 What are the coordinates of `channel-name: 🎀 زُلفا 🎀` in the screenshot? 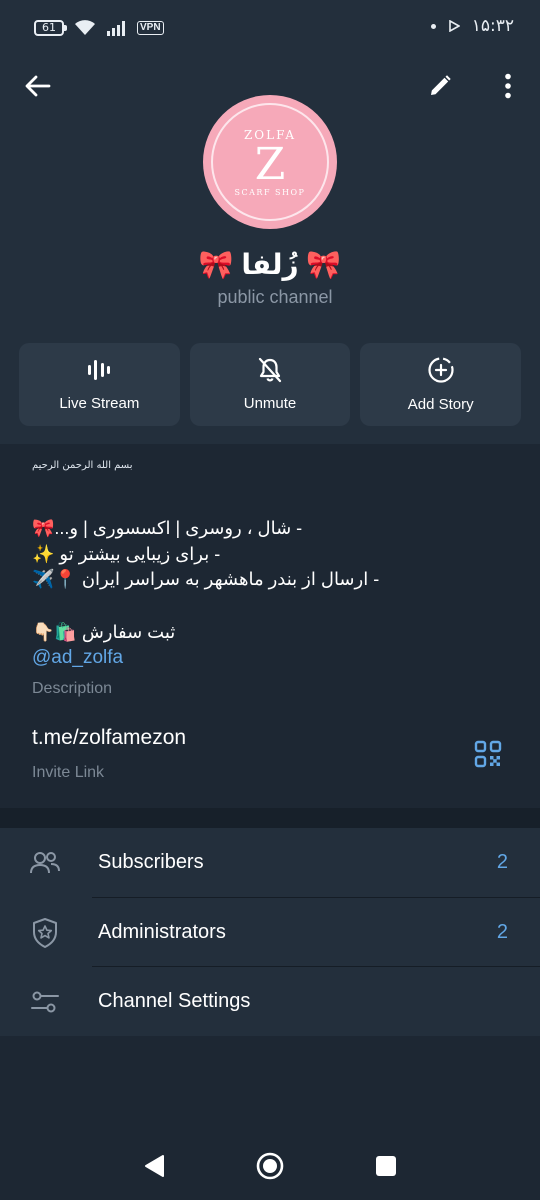 It's located at (270, 264).